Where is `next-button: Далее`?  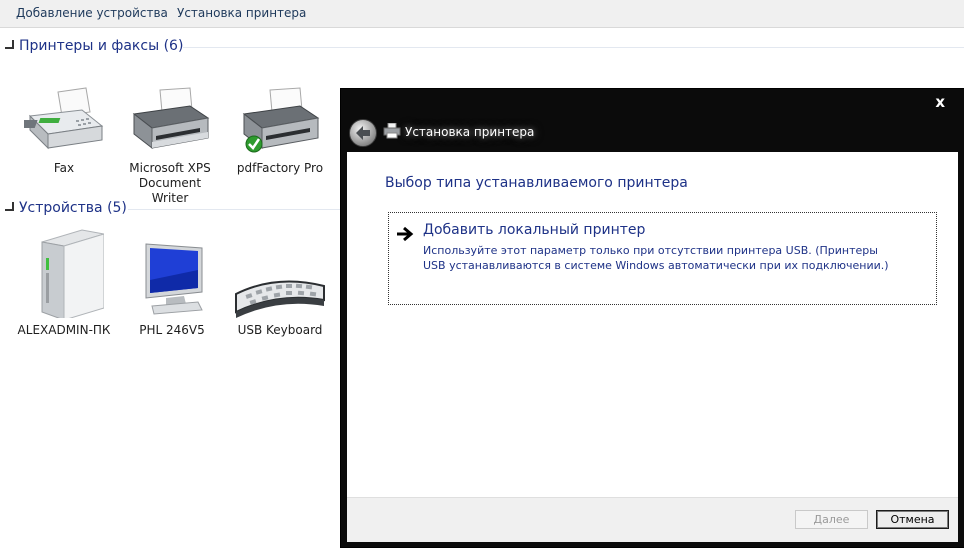 next-button: Далее is located at coordinates (831, 519).